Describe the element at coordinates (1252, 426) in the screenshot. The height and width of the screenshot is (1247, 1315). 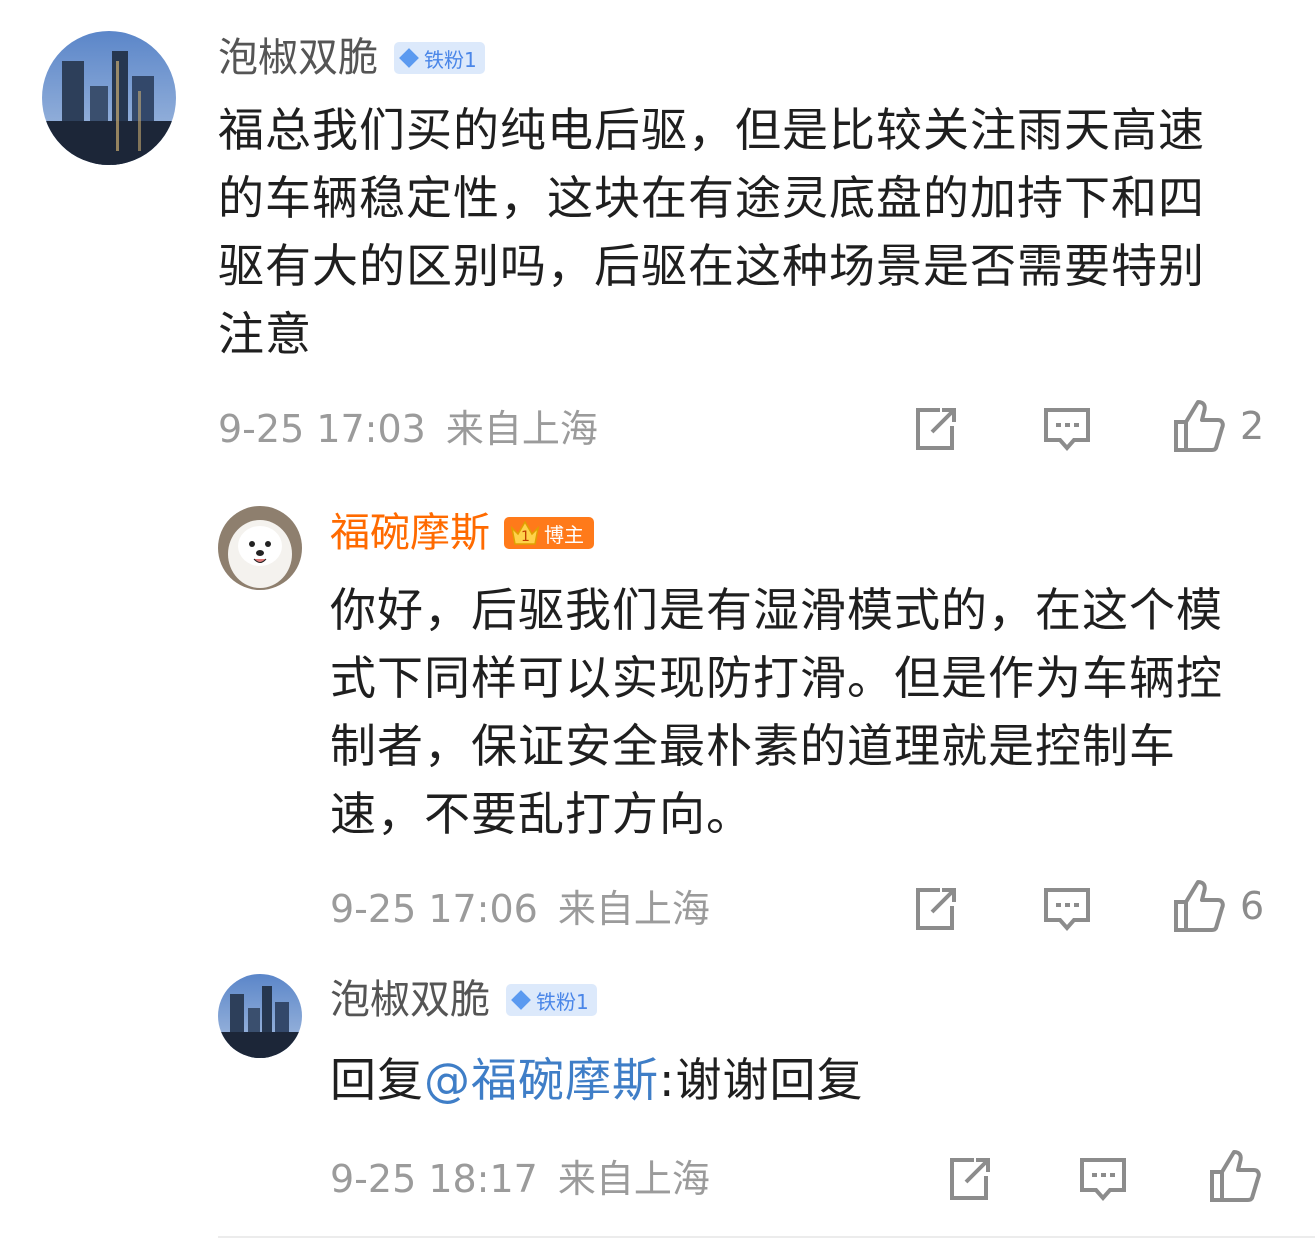
I see `like-count: 2` at that location.